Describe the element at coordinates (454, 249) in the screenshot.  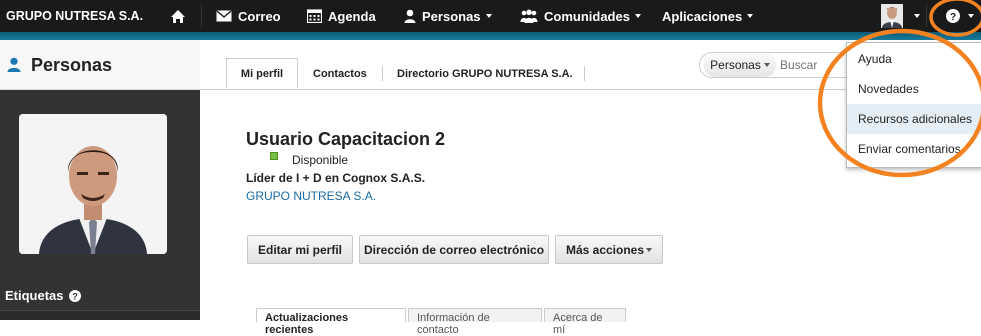
I see `email-address-button: Dirección de correo electrónico` at that location.